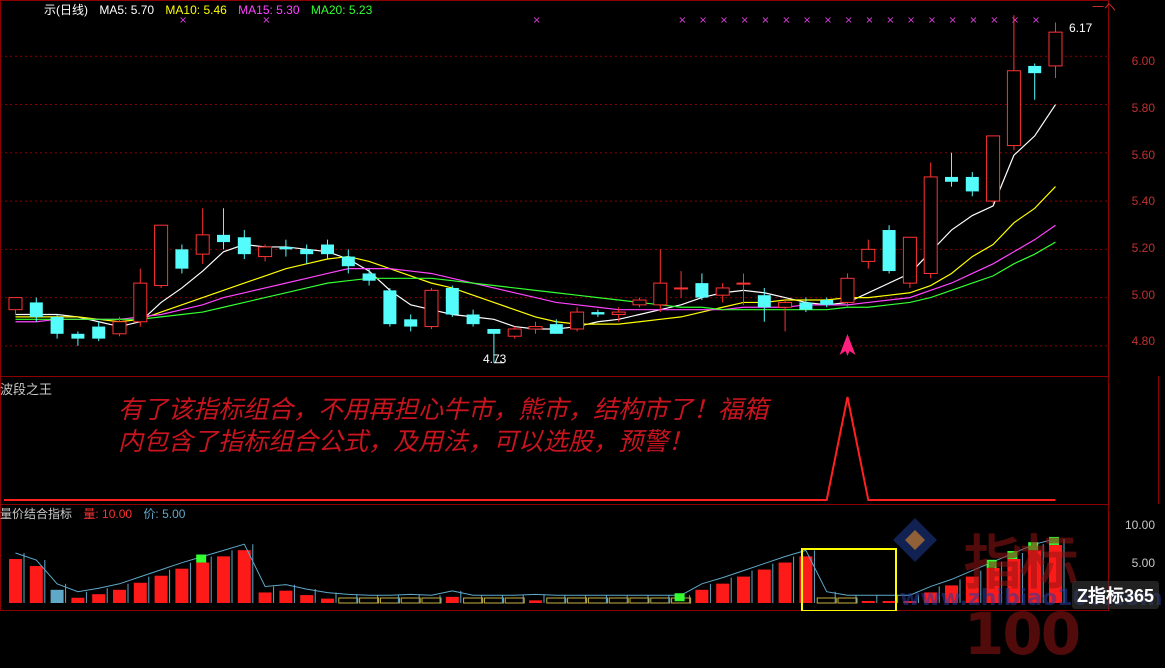 The height and width of the screenshot is (668, 1165). I want to click on y-tick-5.40: 5.40, so click(1143, 201).